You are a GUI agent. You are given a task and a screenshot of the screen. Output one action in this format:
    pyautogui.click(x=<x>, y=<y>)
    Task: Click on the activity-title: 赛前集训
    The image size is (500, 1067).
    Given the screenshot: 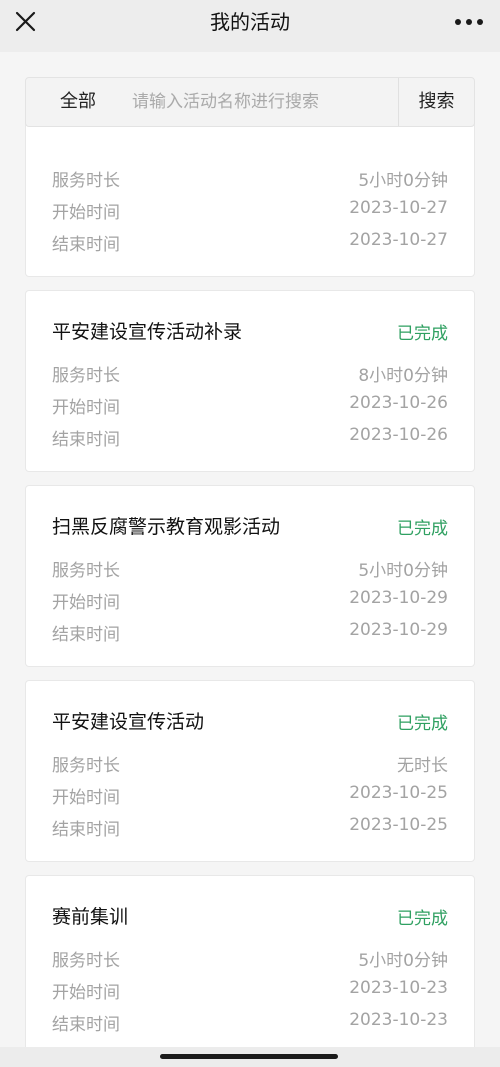 What is the action you would take?
    pyautogui.click(x=90, y=917)
    